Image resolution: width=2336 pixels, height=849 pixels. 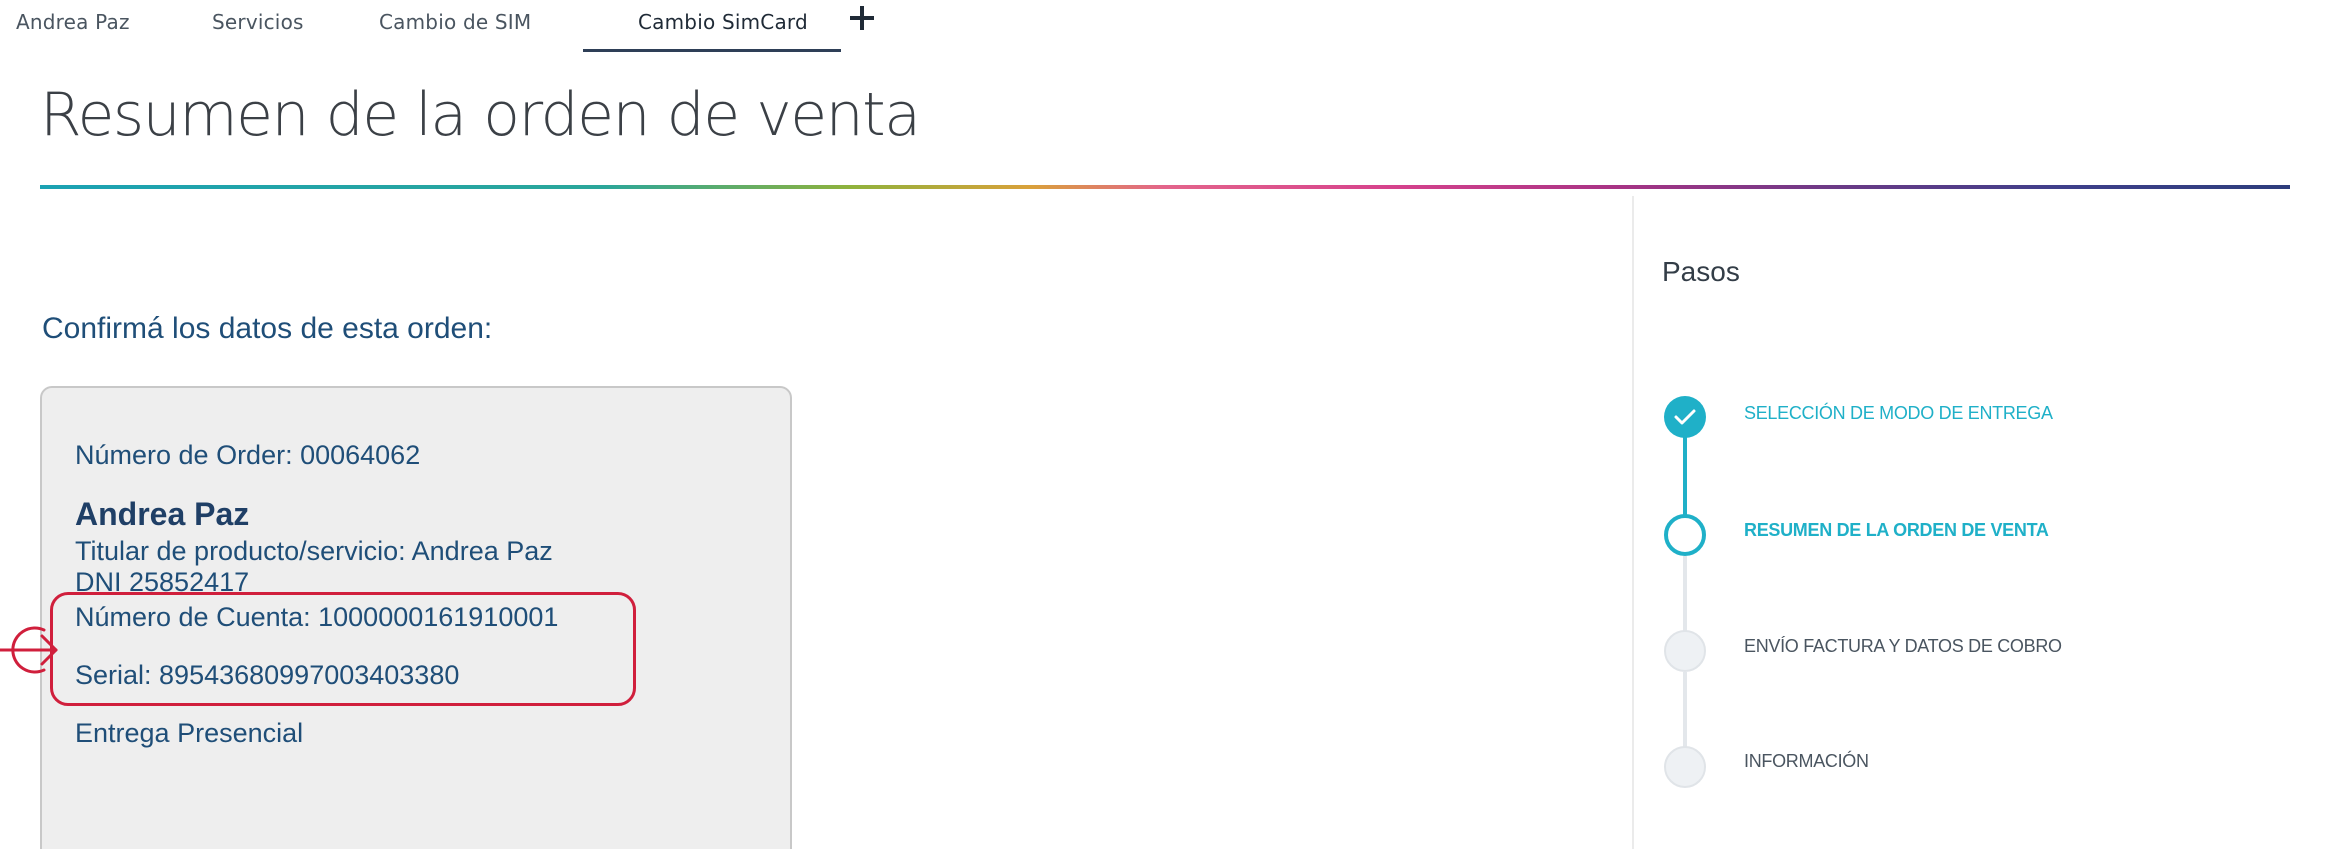 What do you see at coordinates (1685, 481) in the screenshot?
I see `step-connector-complete` at bounding box center [1685, 481].